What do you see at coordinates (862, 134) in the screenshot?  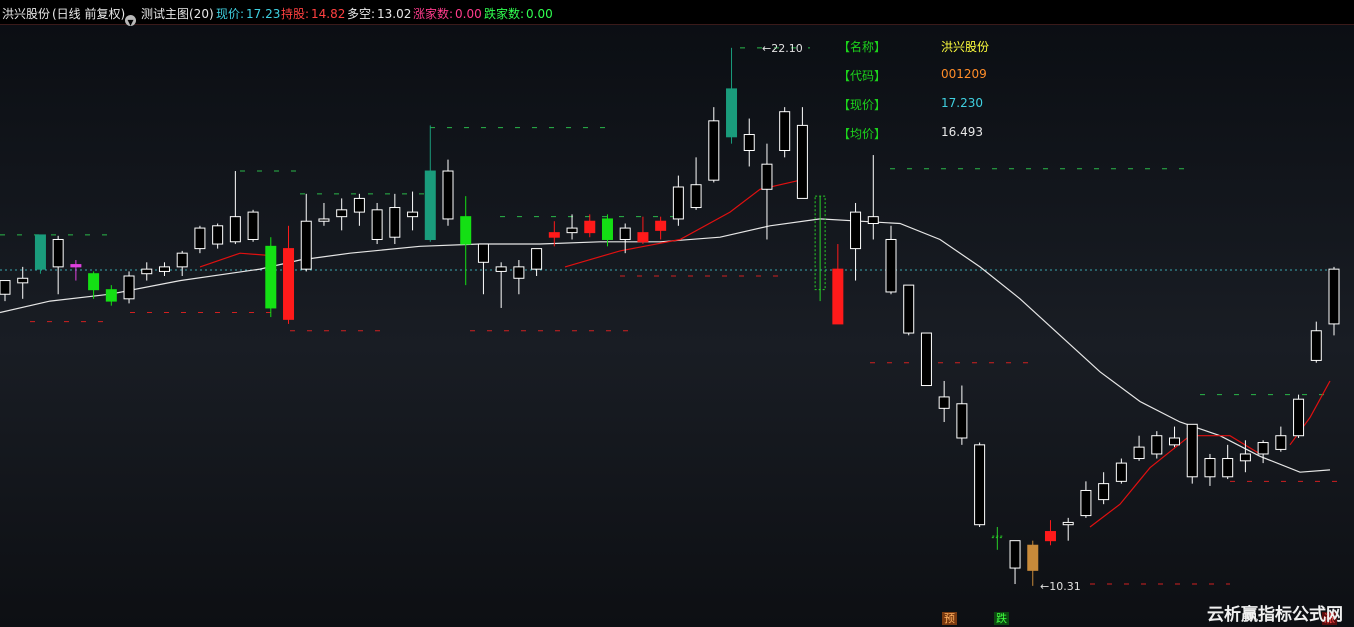 I see `info-avg-label: 【均价】` at bounding box center [862, 134].